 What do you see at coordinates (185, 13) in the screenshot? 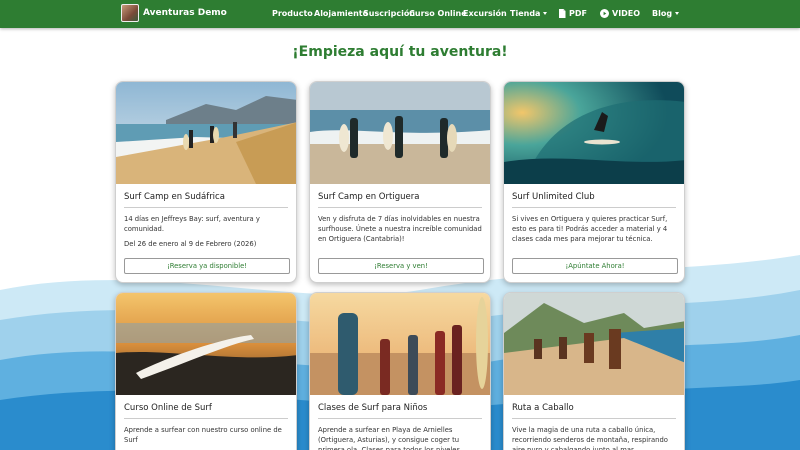
I see `brand-name: Aventuras Demo` at bounding box center [185, 13].